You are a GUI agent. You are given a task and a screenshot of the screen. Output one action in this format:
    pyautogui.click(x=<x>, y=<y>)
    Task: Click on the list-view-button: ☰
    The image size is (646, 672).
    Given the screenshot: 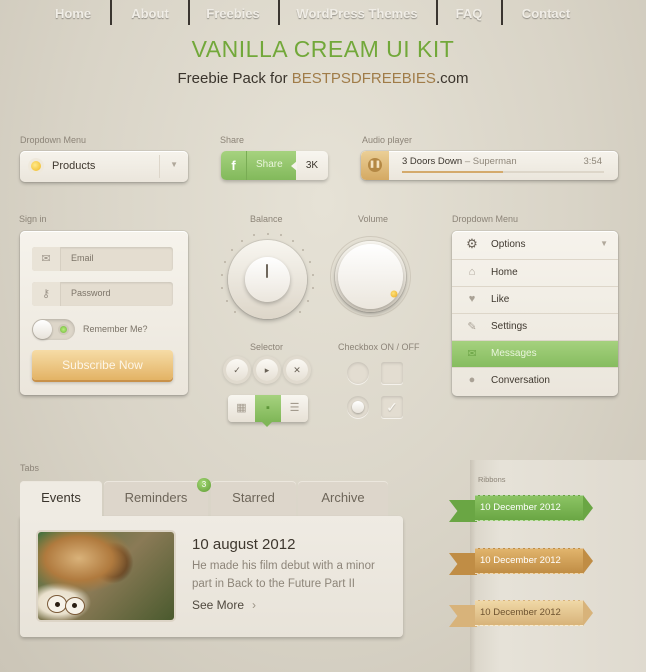 What is the action you would take?
    pyautogui.click(x=294, y=408)
    